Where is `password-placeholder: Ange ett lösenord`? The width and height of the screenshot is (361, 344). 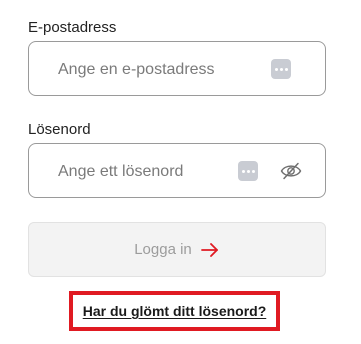
password-placeholder: Ange ett lösenord is located at coordinates (121, 171).